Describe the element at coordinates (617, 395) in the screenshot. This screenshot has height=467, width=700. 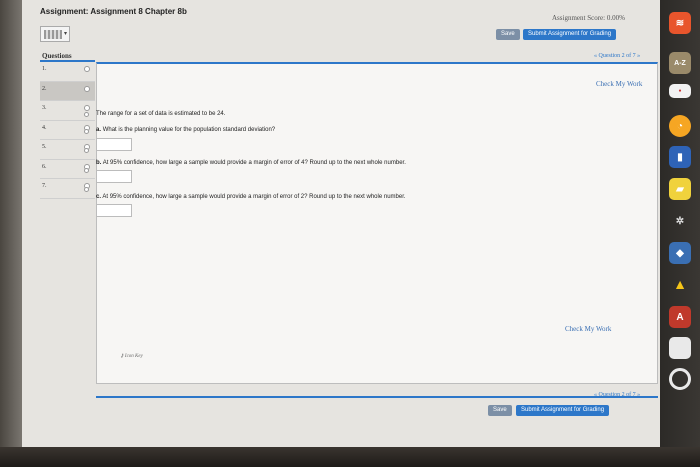
I see `question-nav-bottom: « Question 2 of 7 »` at that location.